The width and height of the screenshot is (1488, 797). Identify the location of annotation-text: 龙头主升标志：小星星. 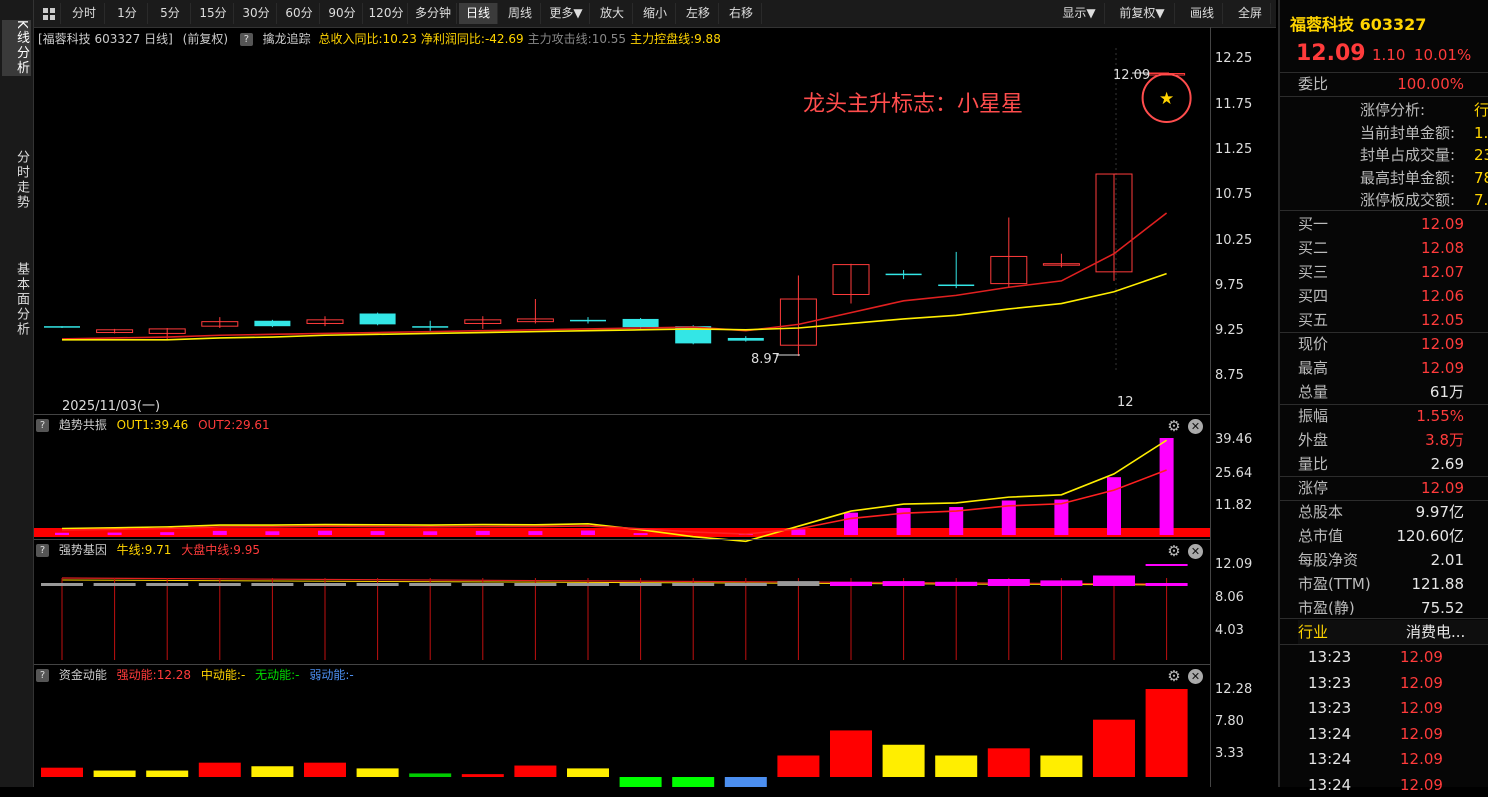
(913, 104).